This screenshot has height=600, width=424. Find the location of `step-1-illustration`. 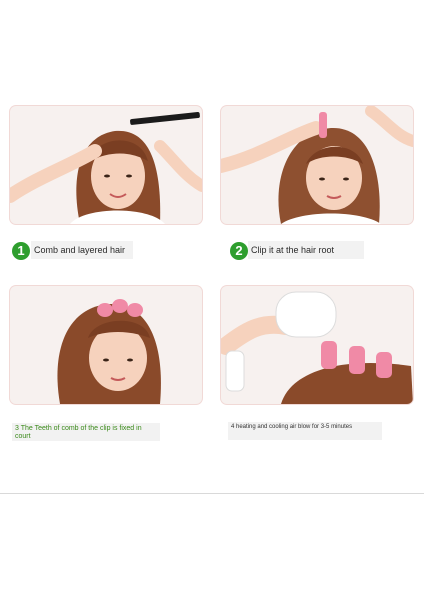

step-1-illustration is located at coordinates (106, 165).